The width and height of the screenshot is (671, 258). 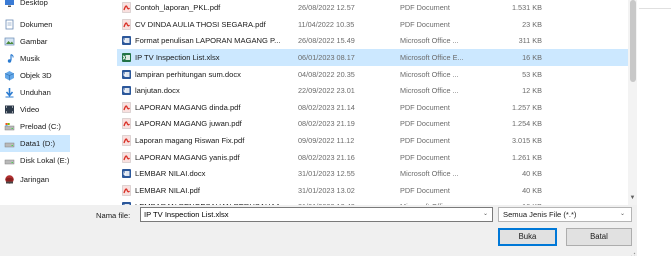 I want to click on file-name: Laporan magang Riswan Fix.pdf, so click(x=190, y=141).